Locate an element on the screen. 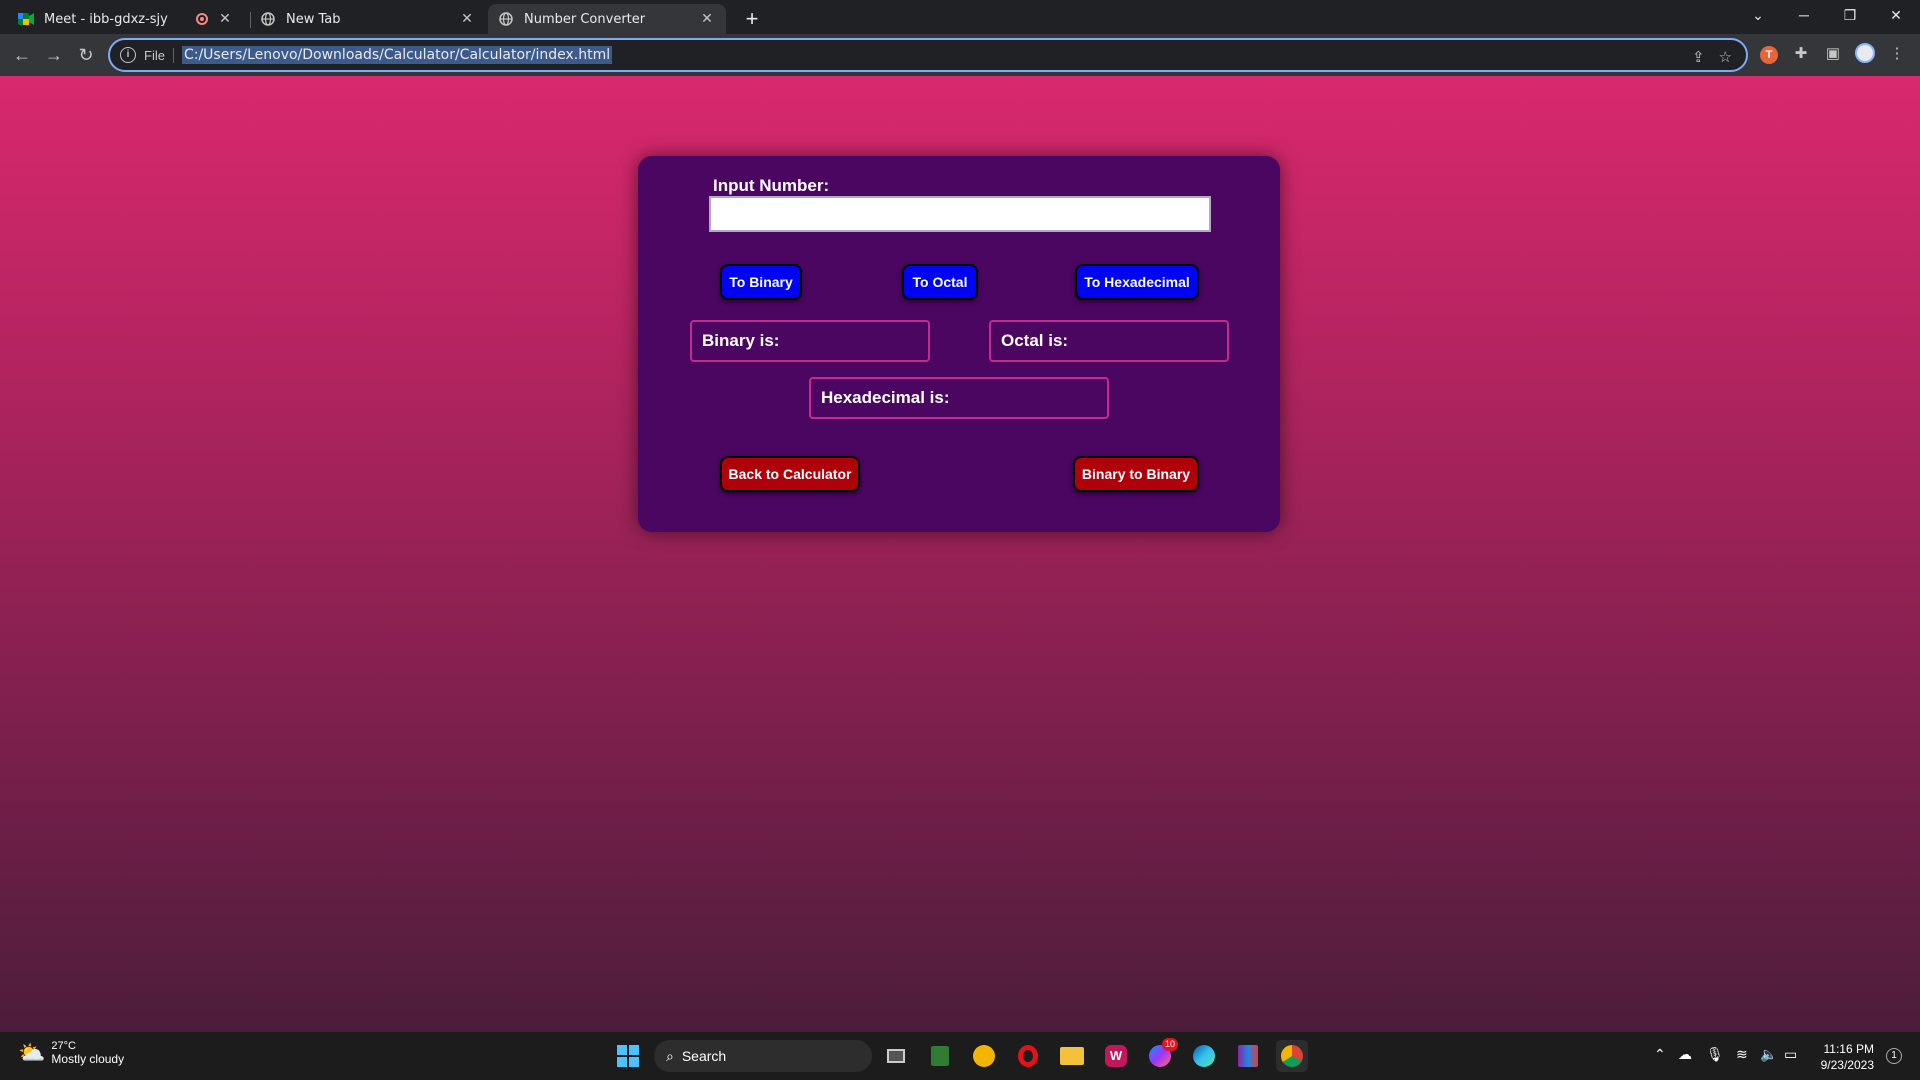 The image size is (1920, 1080). notification-badge: 1 is located at coordinates (1894, 1056).